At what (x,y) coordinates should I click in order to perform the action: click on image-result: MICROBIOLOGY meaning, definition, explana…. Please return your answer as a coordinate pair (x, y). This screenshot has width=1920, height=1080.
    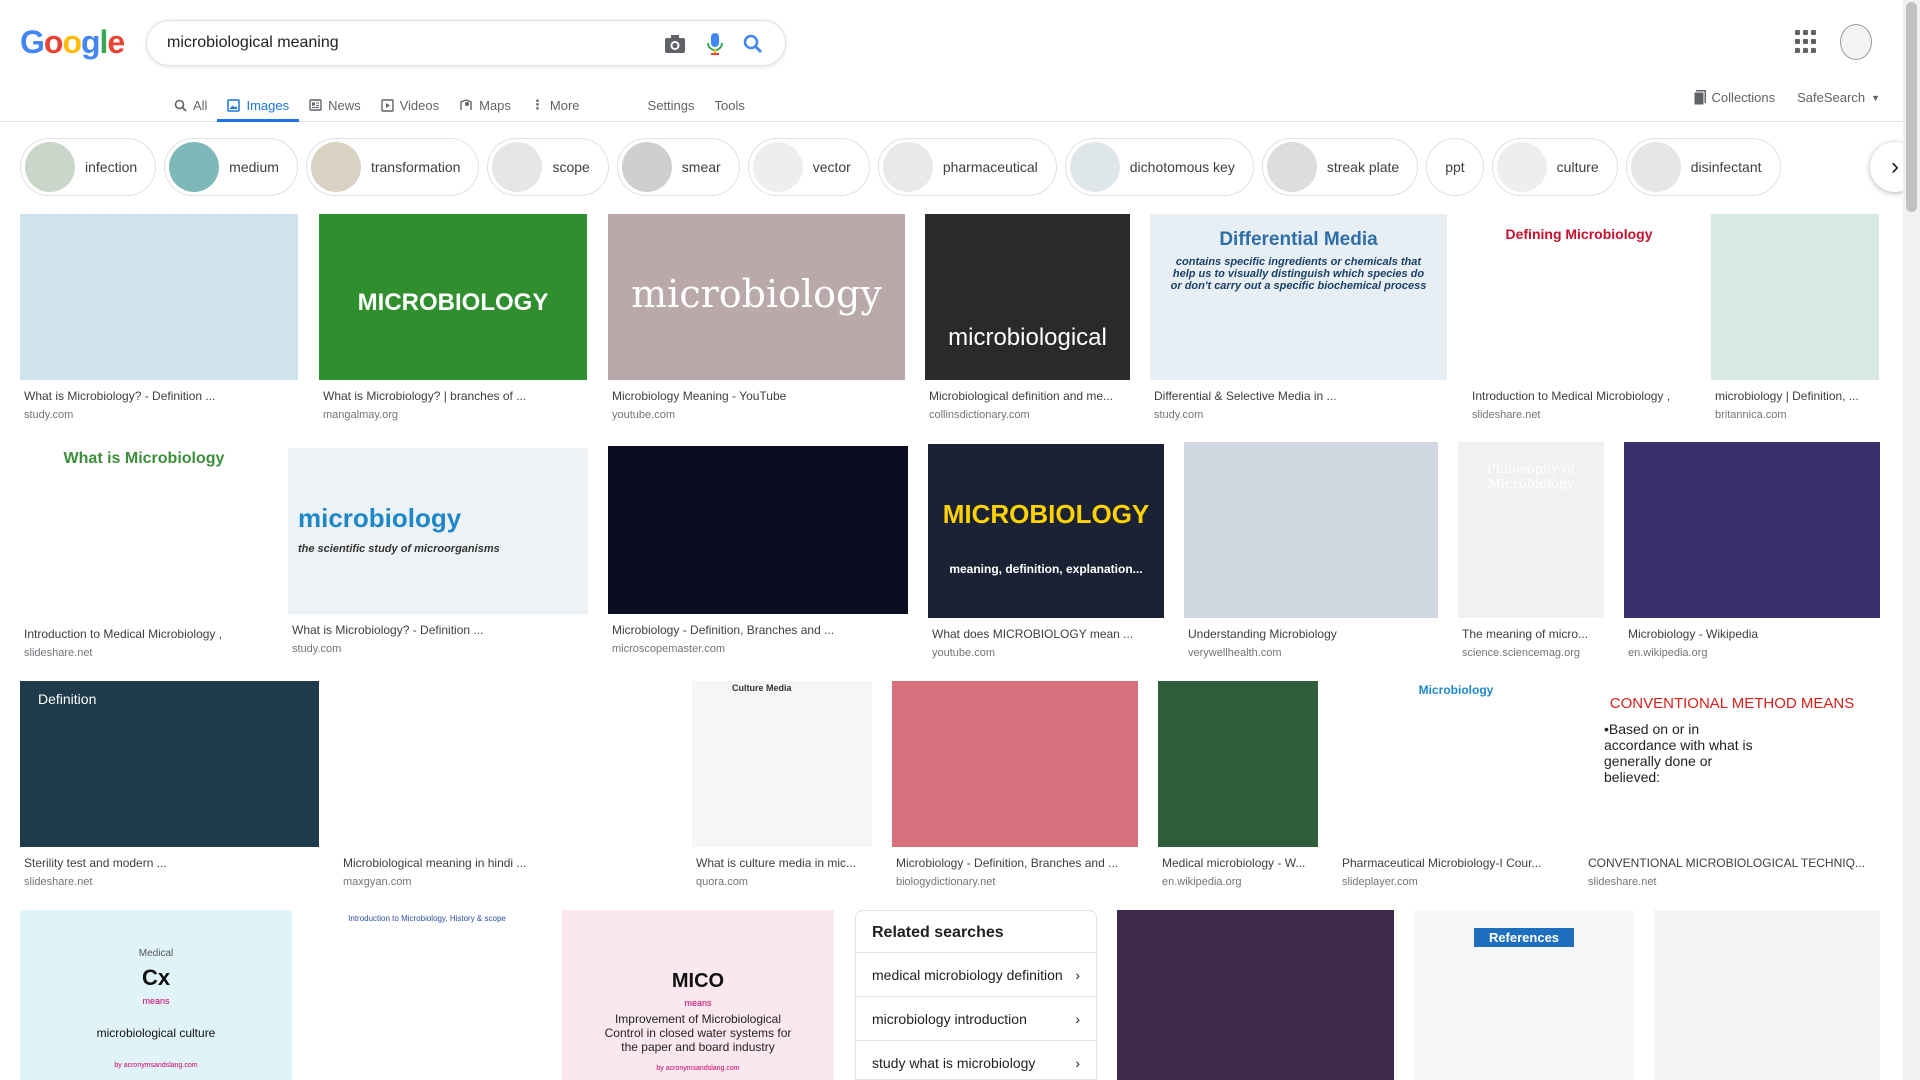
    Looking at the image, I should click on (1046, 551).